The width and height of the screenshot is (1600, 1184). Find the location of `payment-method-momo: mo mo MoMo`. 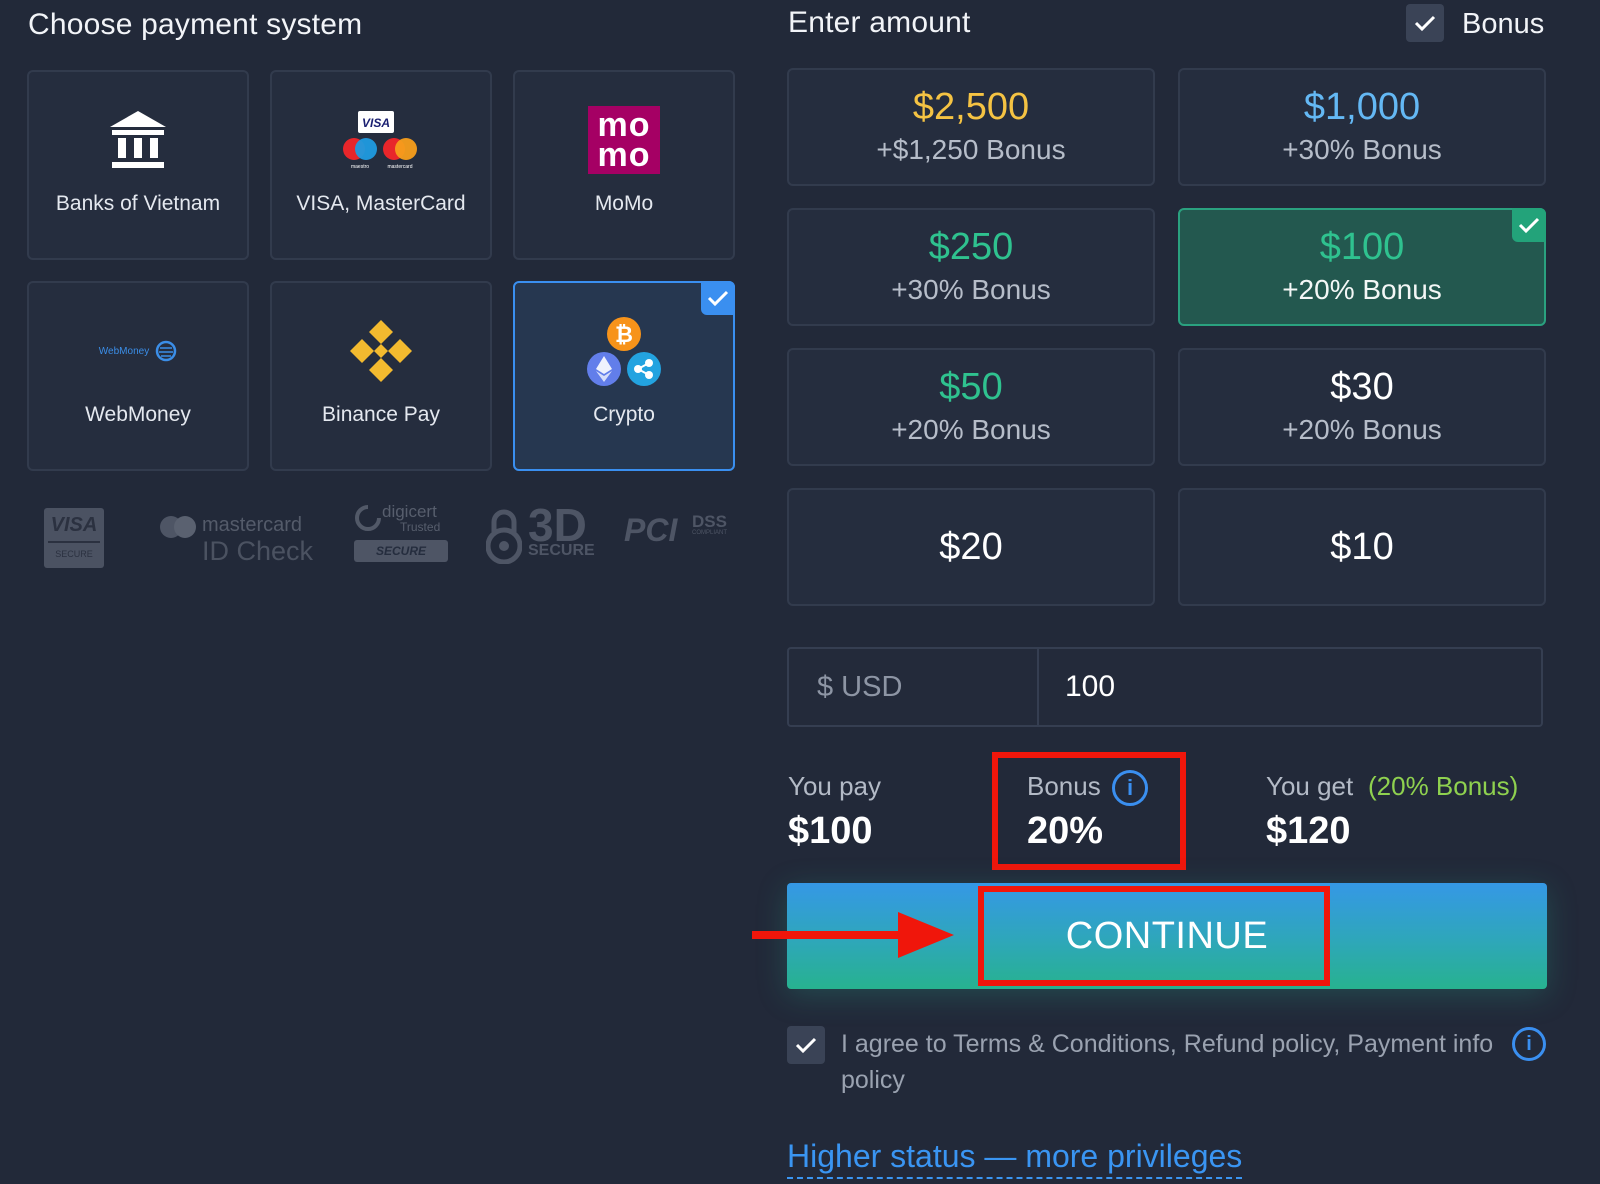

payment-method-momo: mo mo MoMo is located at coordinates (624, 165).